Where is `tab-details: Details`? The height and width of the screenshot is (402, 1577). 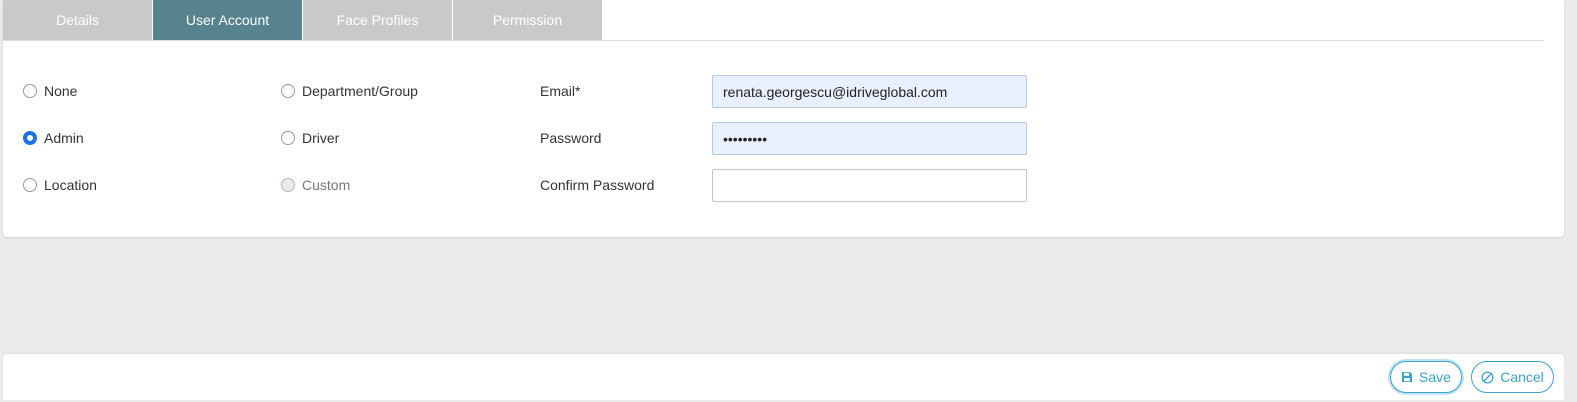 tab-details: Details is located at coordinates (77, 20).